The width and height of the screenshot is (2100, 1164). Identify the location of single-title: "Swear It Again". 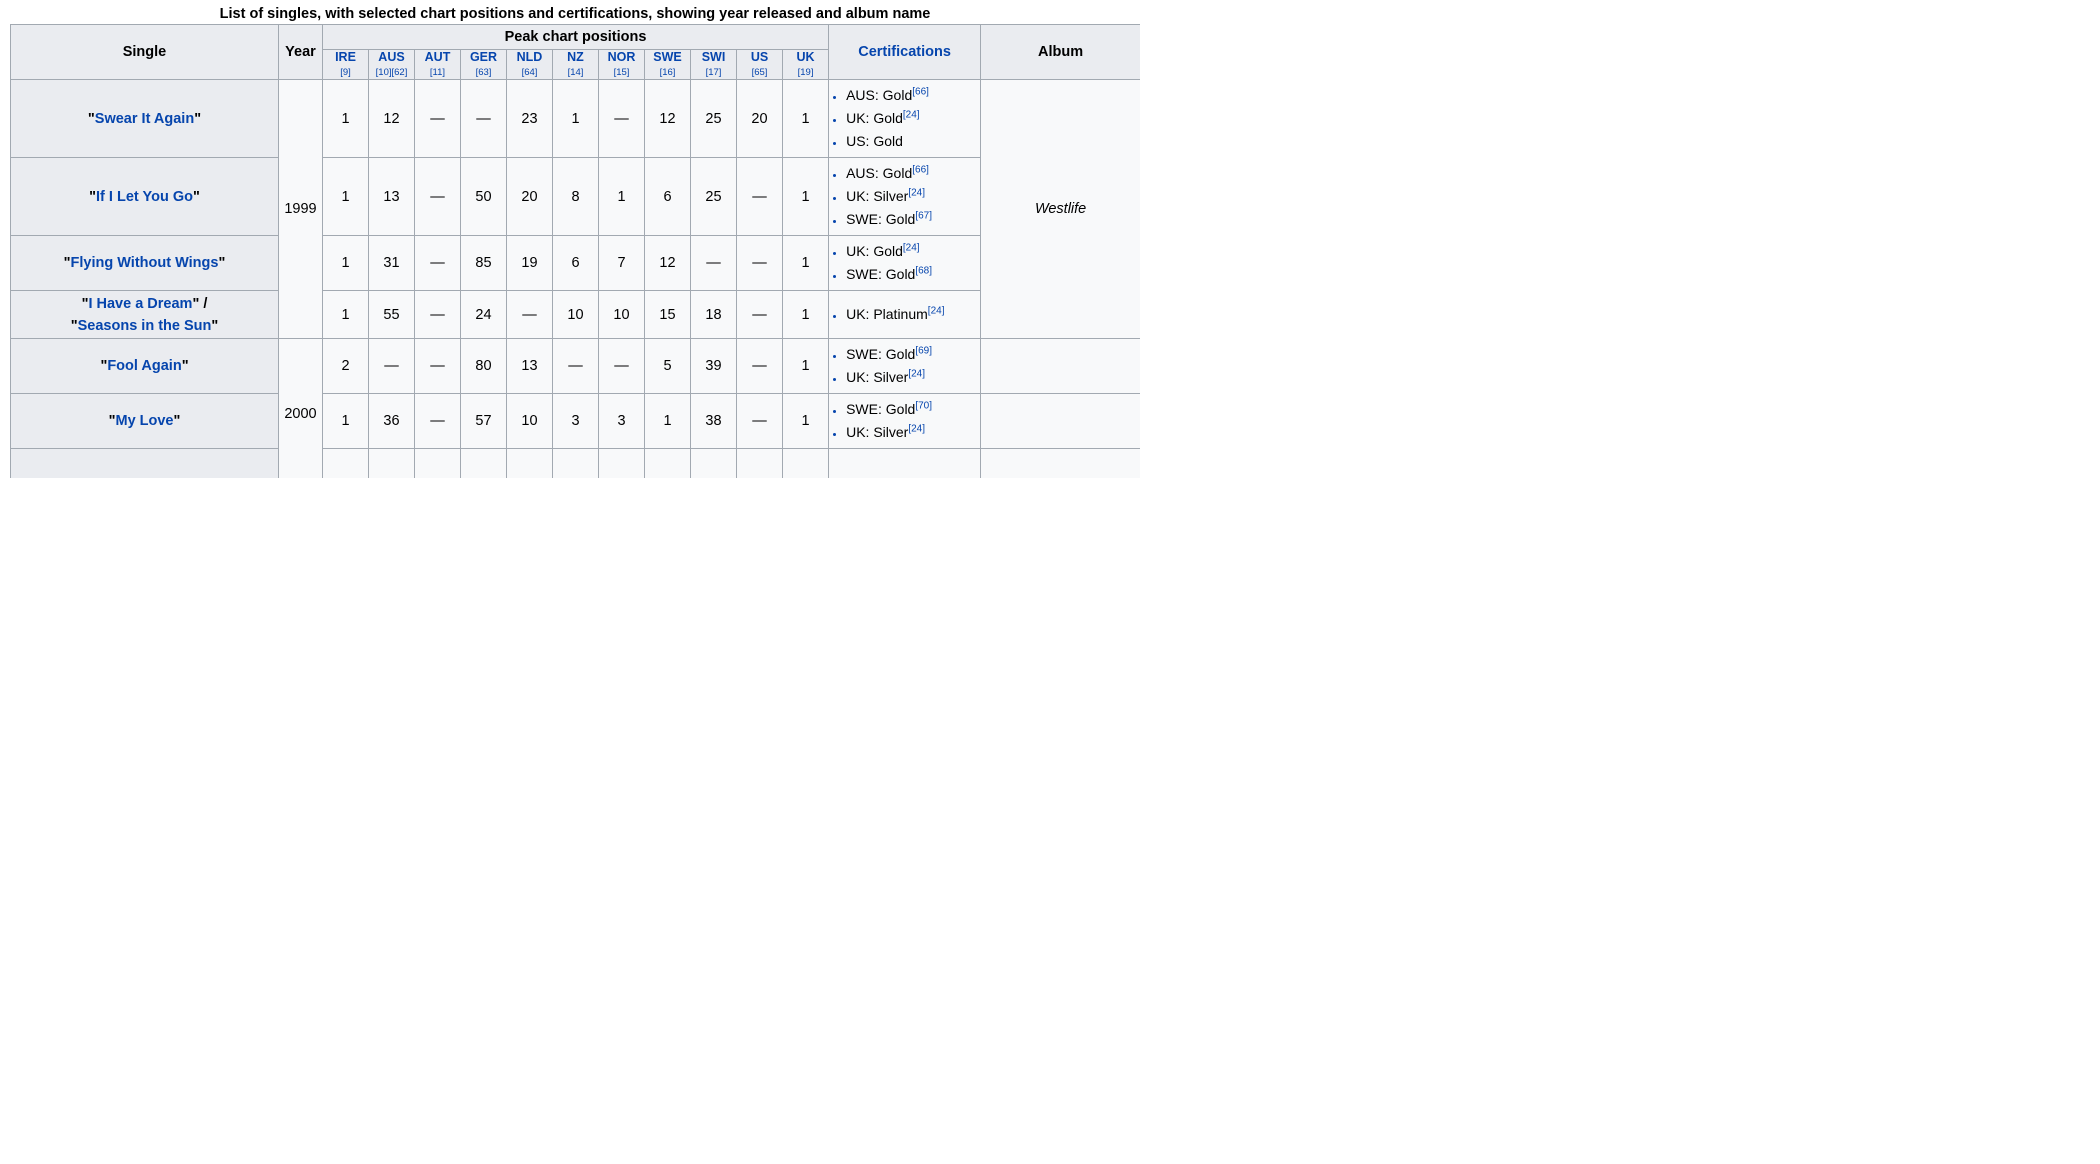
(144, 118).